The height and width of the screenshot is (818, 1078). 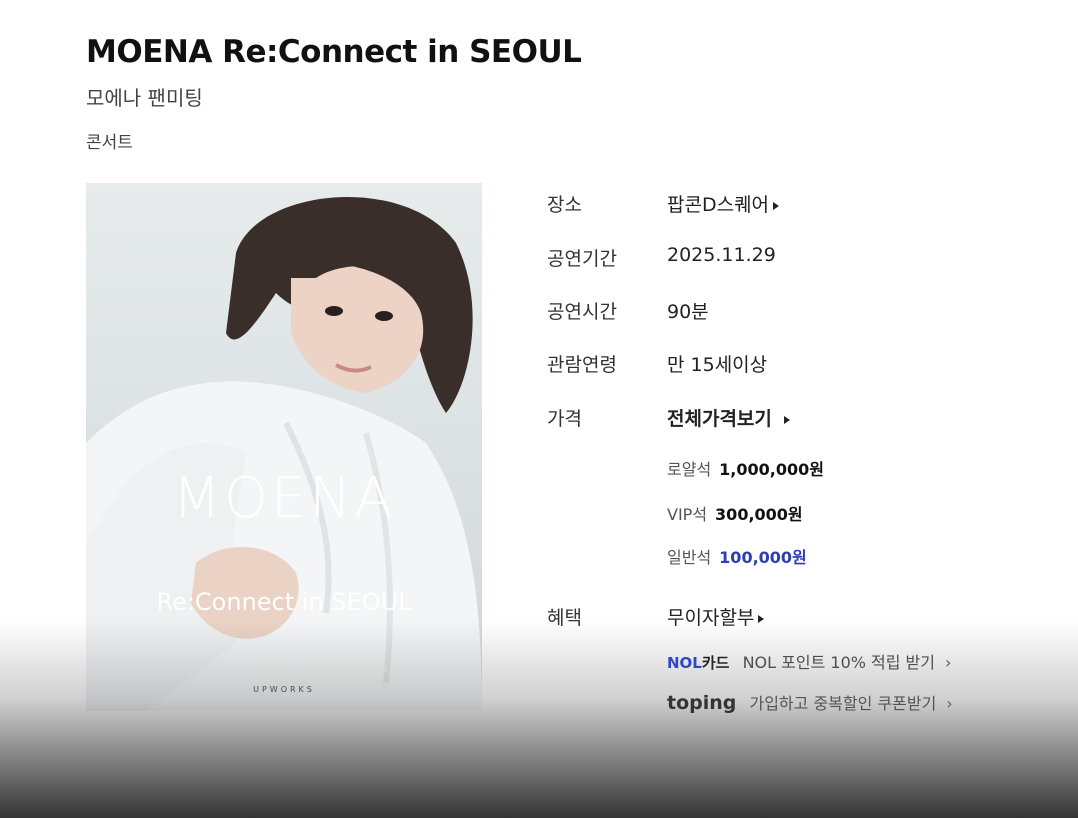 I want to click on benefit-label: 혜택, so click(x=564, y=618).